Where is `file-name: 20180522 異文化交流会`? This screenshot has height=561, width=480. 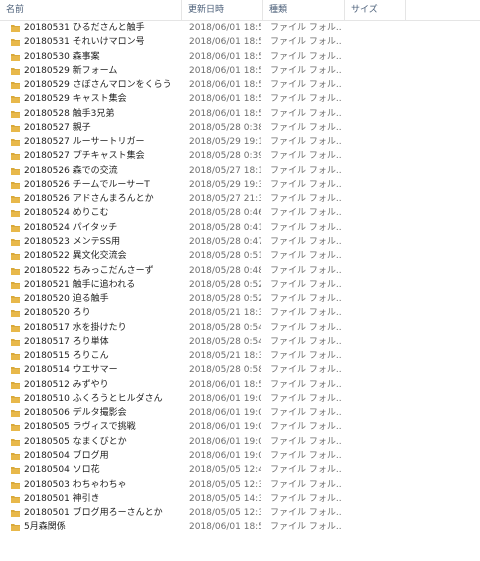 file-name: 20180522 異文化交流会 is located at coordinates (75, 256).